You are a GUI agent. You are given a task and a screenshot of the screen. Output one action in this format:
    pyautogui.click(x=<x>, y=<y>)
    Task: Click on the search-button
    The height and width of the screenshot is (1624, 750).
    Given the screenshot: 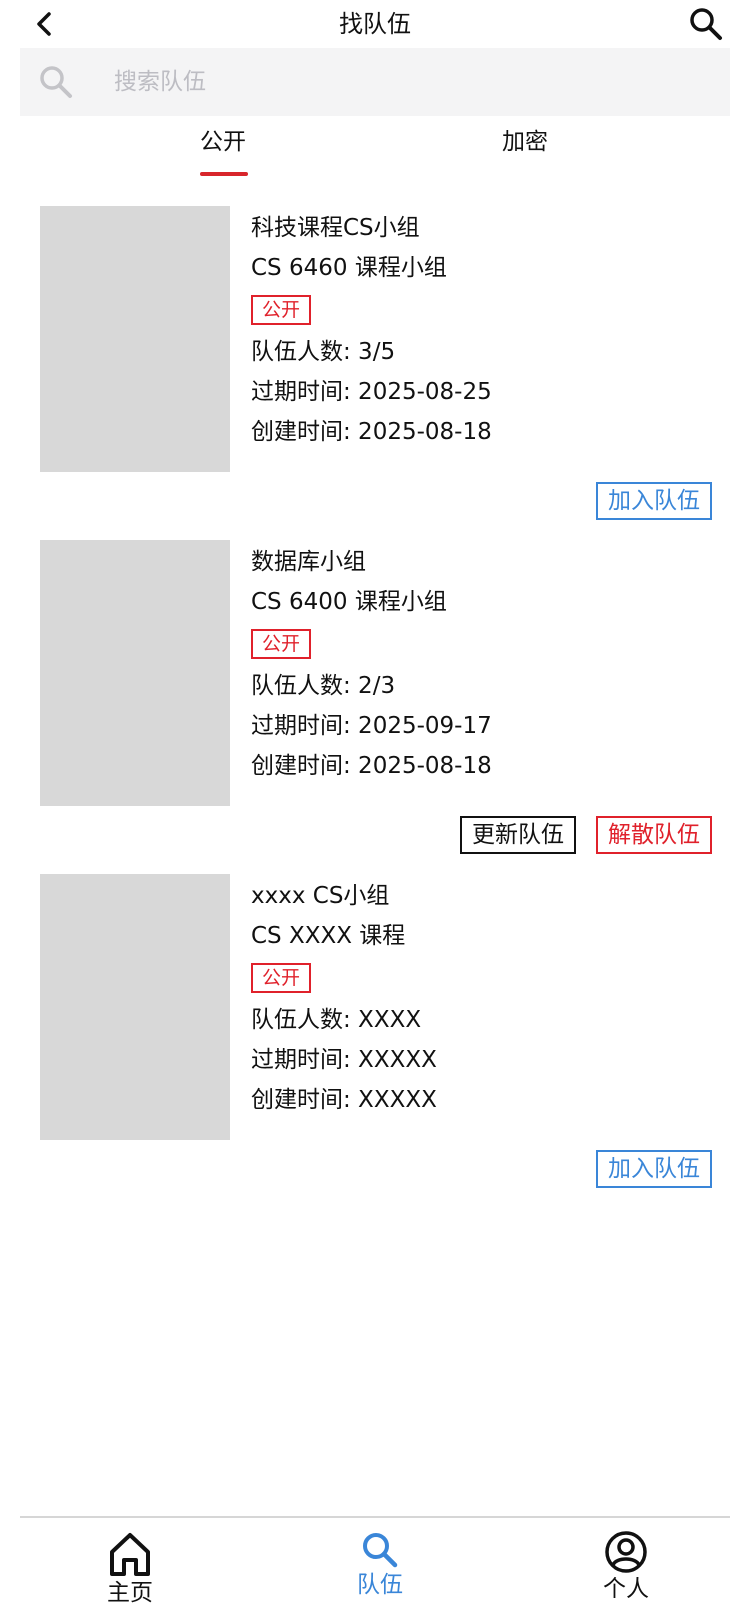 What is the action you would take?
    pyautogui.click(x=706, y=24)
    